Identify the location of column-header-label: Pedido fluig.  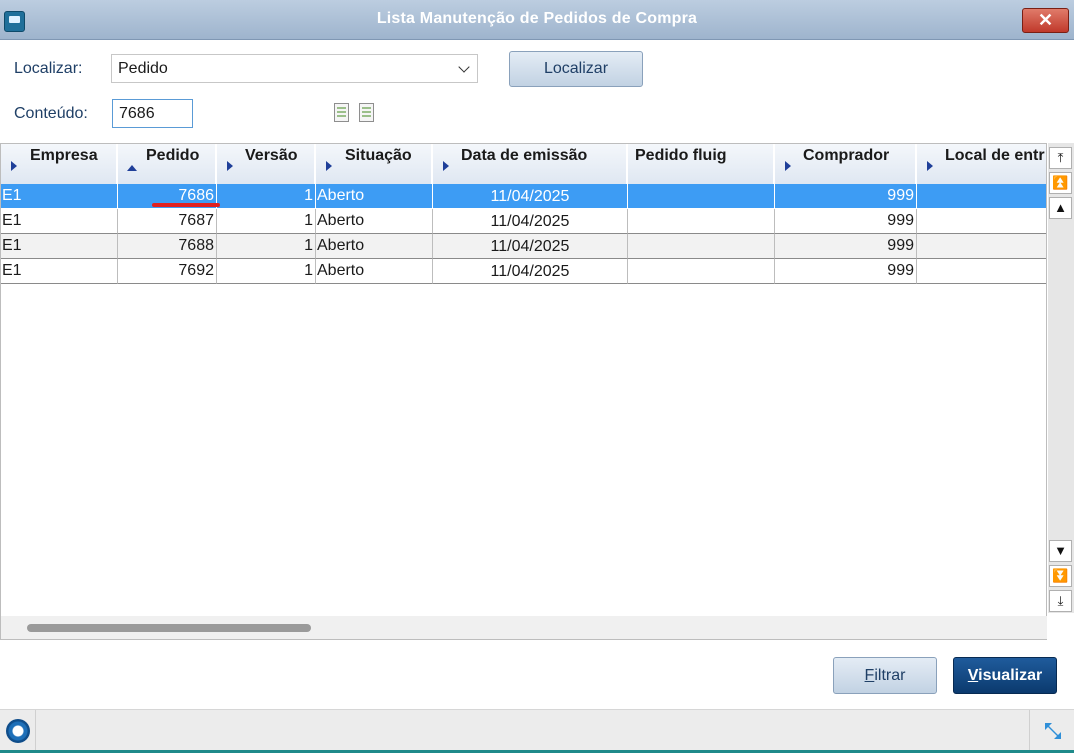
(681, 155).